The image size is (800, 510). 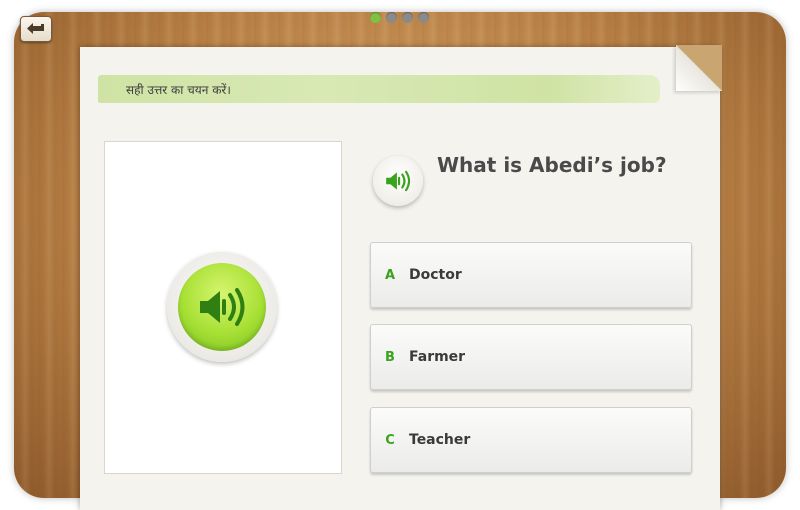 What do you see at coordinates (531, 275) in the screenshot?
I see `option-a: A Doctor` at bounding box center [531, 275].